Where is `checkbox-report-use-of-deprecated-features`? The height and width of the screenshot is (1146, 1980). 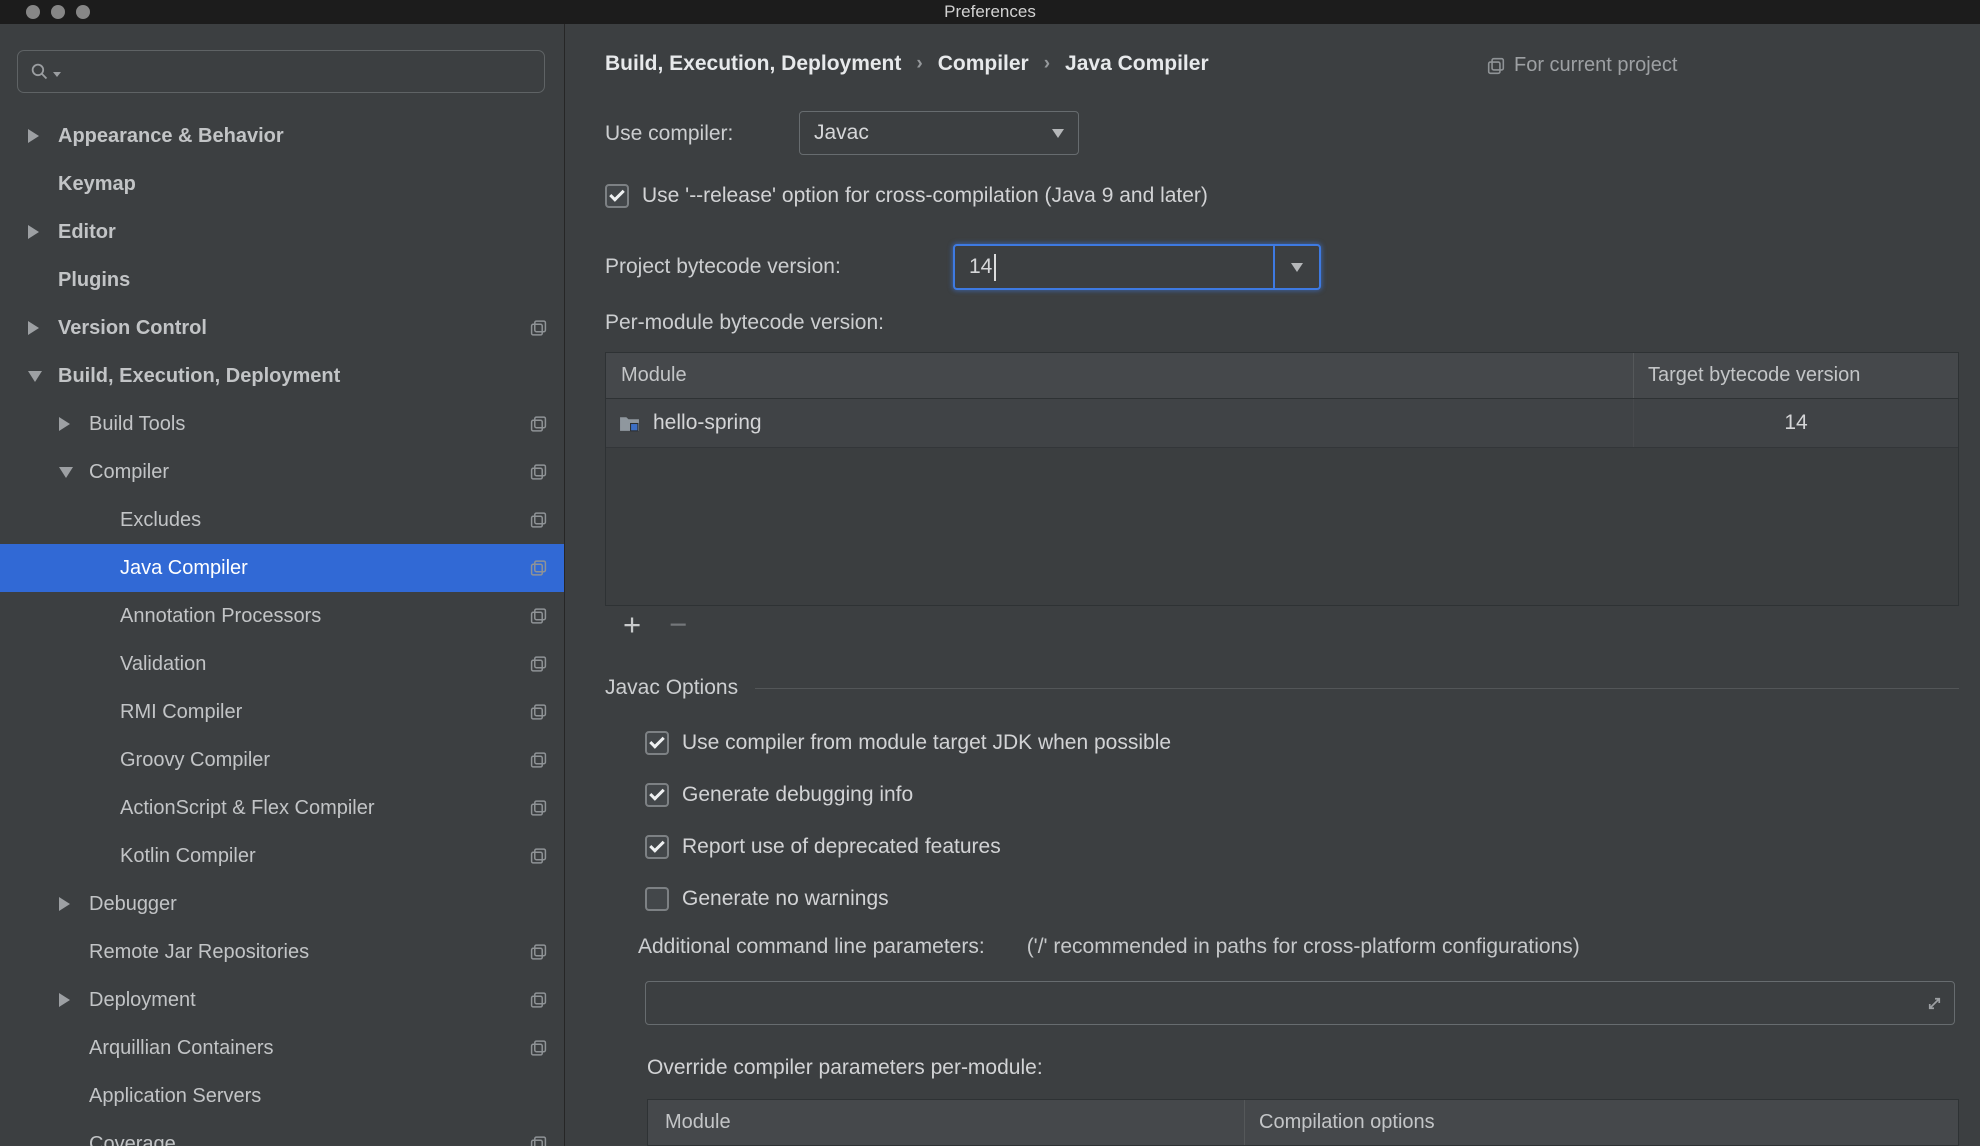
checkbox-report-use-of-deprecated-features is located at coordinates (657, 847).